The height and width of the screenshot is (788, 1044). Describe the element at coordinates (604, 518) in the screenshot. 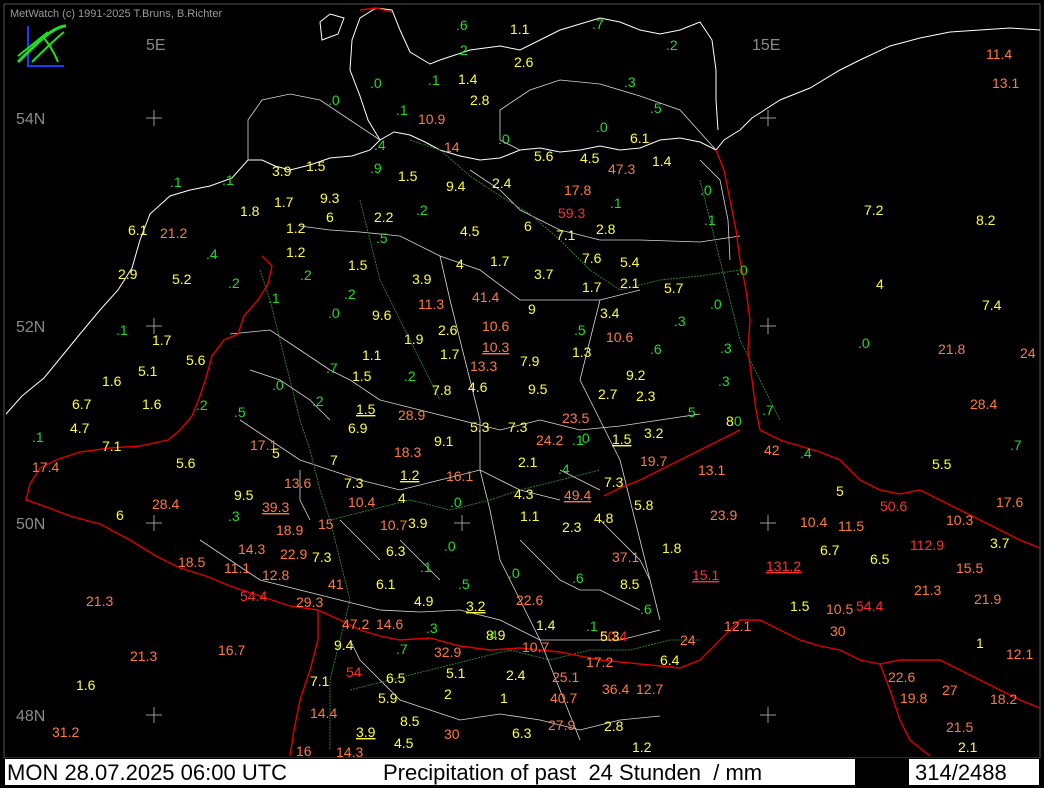

I see `station-value: 4.8` at that location.